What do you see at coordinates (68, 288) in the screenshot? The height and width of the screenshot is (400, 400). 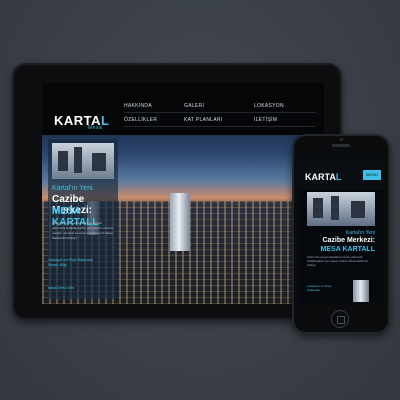 I see `footer-link-secondary: Kartal Mesa Ofis` at bounding box center [68, 288].